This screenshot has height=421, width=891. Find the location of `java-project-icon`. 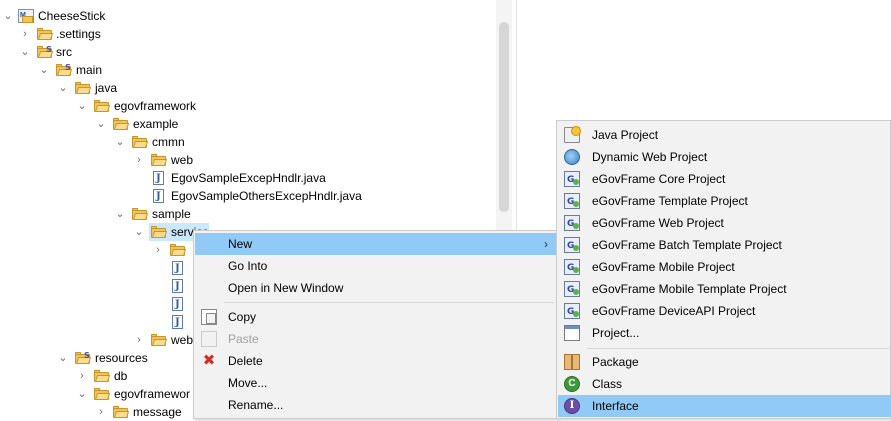

java-project-icon is located at coordinates (572, 134).